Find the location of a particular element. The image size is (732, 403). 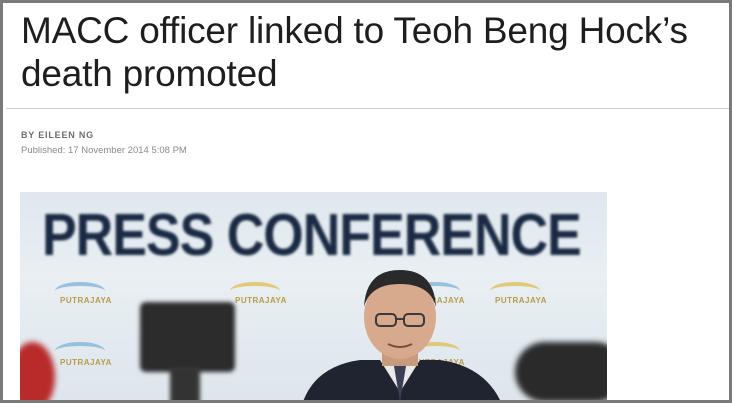

microphone-right is located at coordinates (561, 371).